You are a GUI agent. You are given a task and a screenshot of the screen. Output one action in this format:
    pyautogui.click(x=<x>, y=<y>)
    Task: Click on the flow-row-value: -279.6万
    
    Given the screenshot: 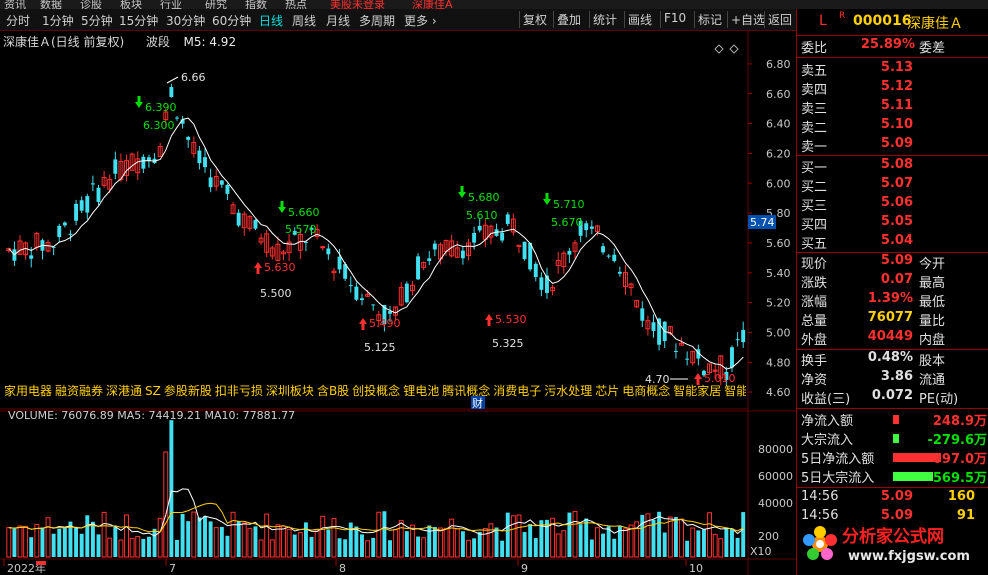 What is the action you would take?
    pyautogui.click(x=957, y=440)
    